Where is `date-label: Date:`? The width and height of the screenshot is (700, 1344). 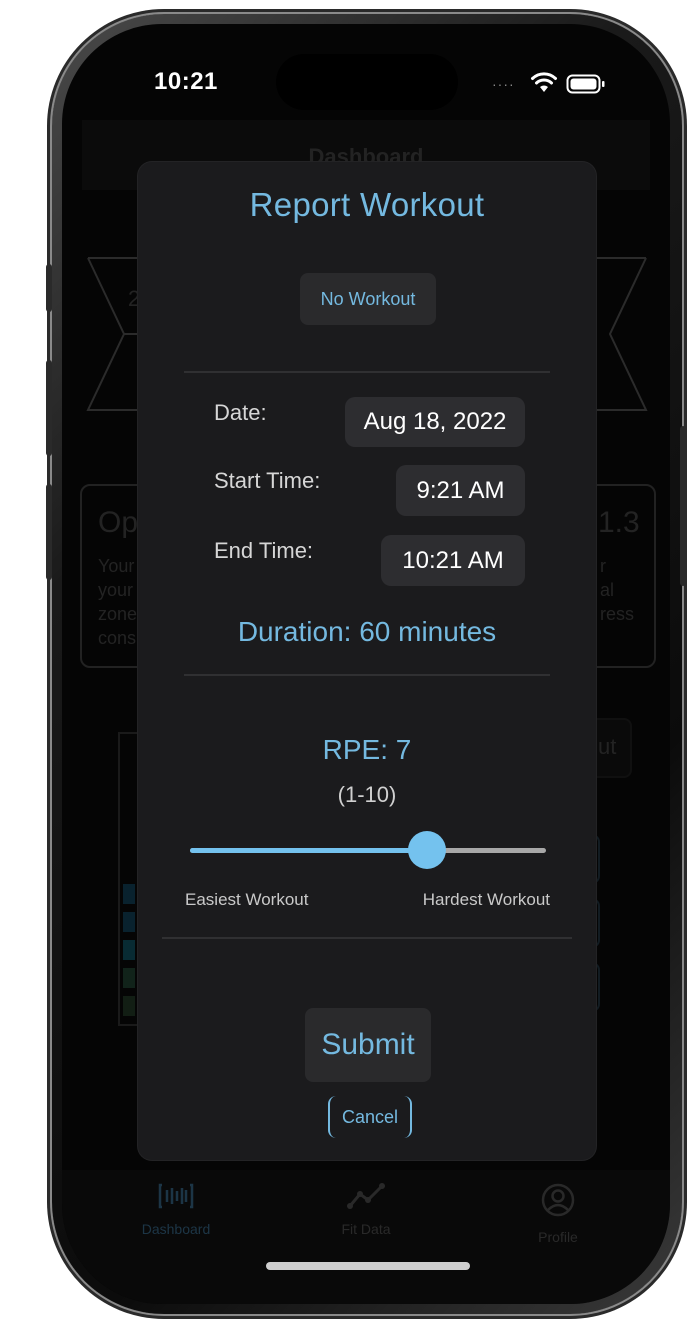
date-label: Date: is located at coordinates (240, 412).